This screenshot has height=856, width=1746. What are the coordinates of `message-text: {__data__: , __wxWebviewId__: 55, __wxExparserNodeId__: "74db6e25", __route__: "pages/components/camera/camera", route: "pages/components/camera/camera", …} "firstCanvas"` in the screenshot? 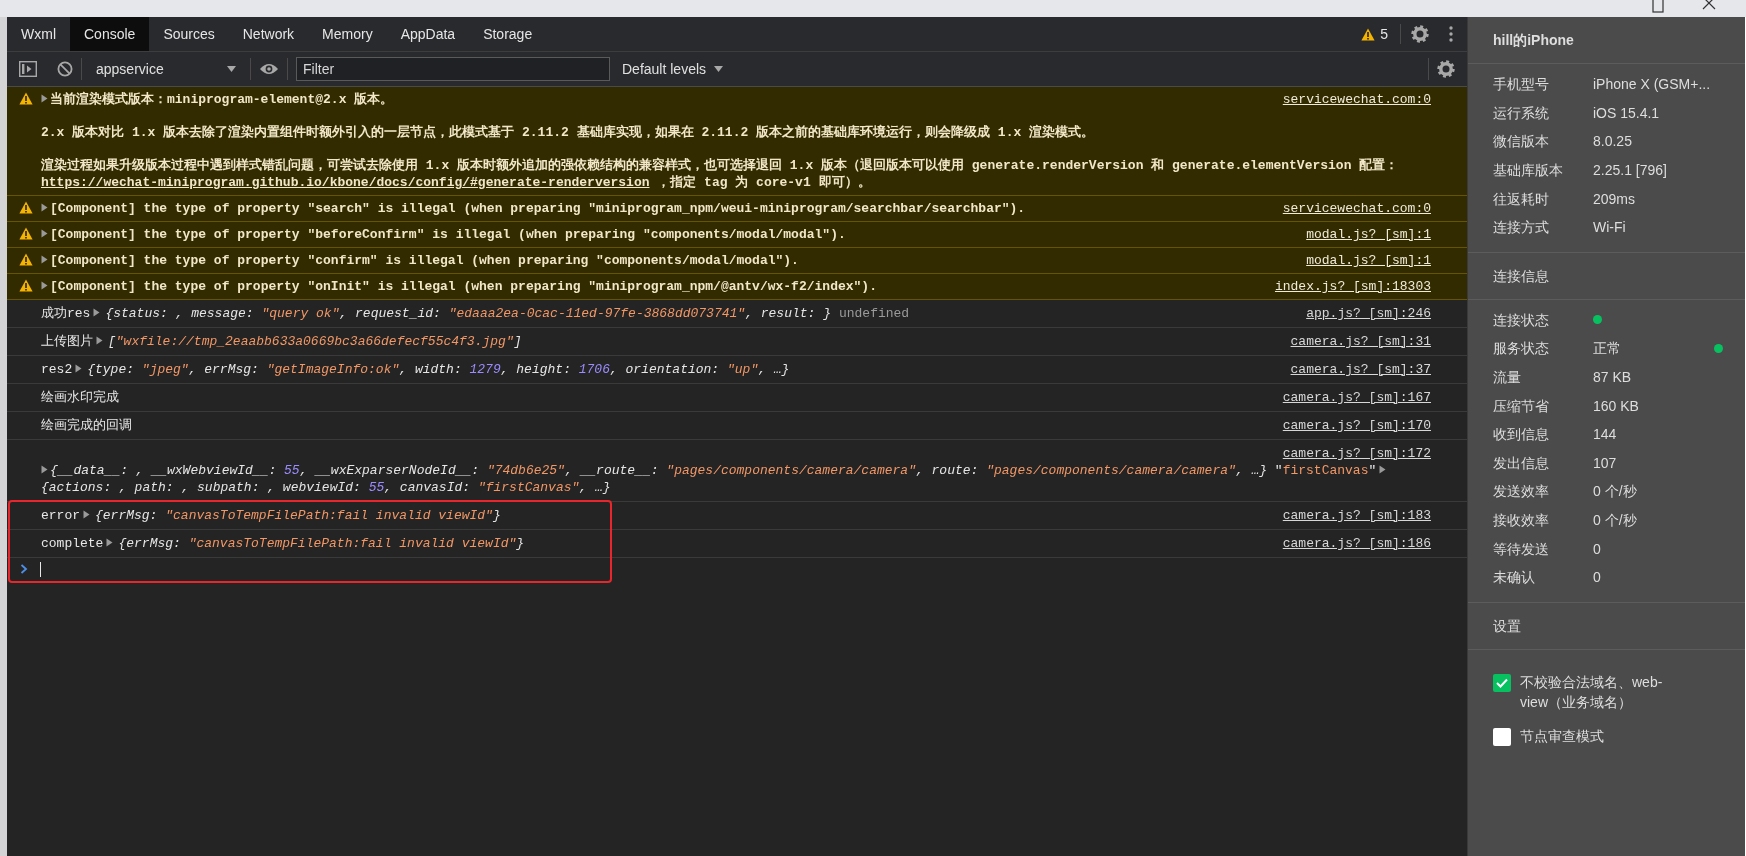 It's located at (713, 470).